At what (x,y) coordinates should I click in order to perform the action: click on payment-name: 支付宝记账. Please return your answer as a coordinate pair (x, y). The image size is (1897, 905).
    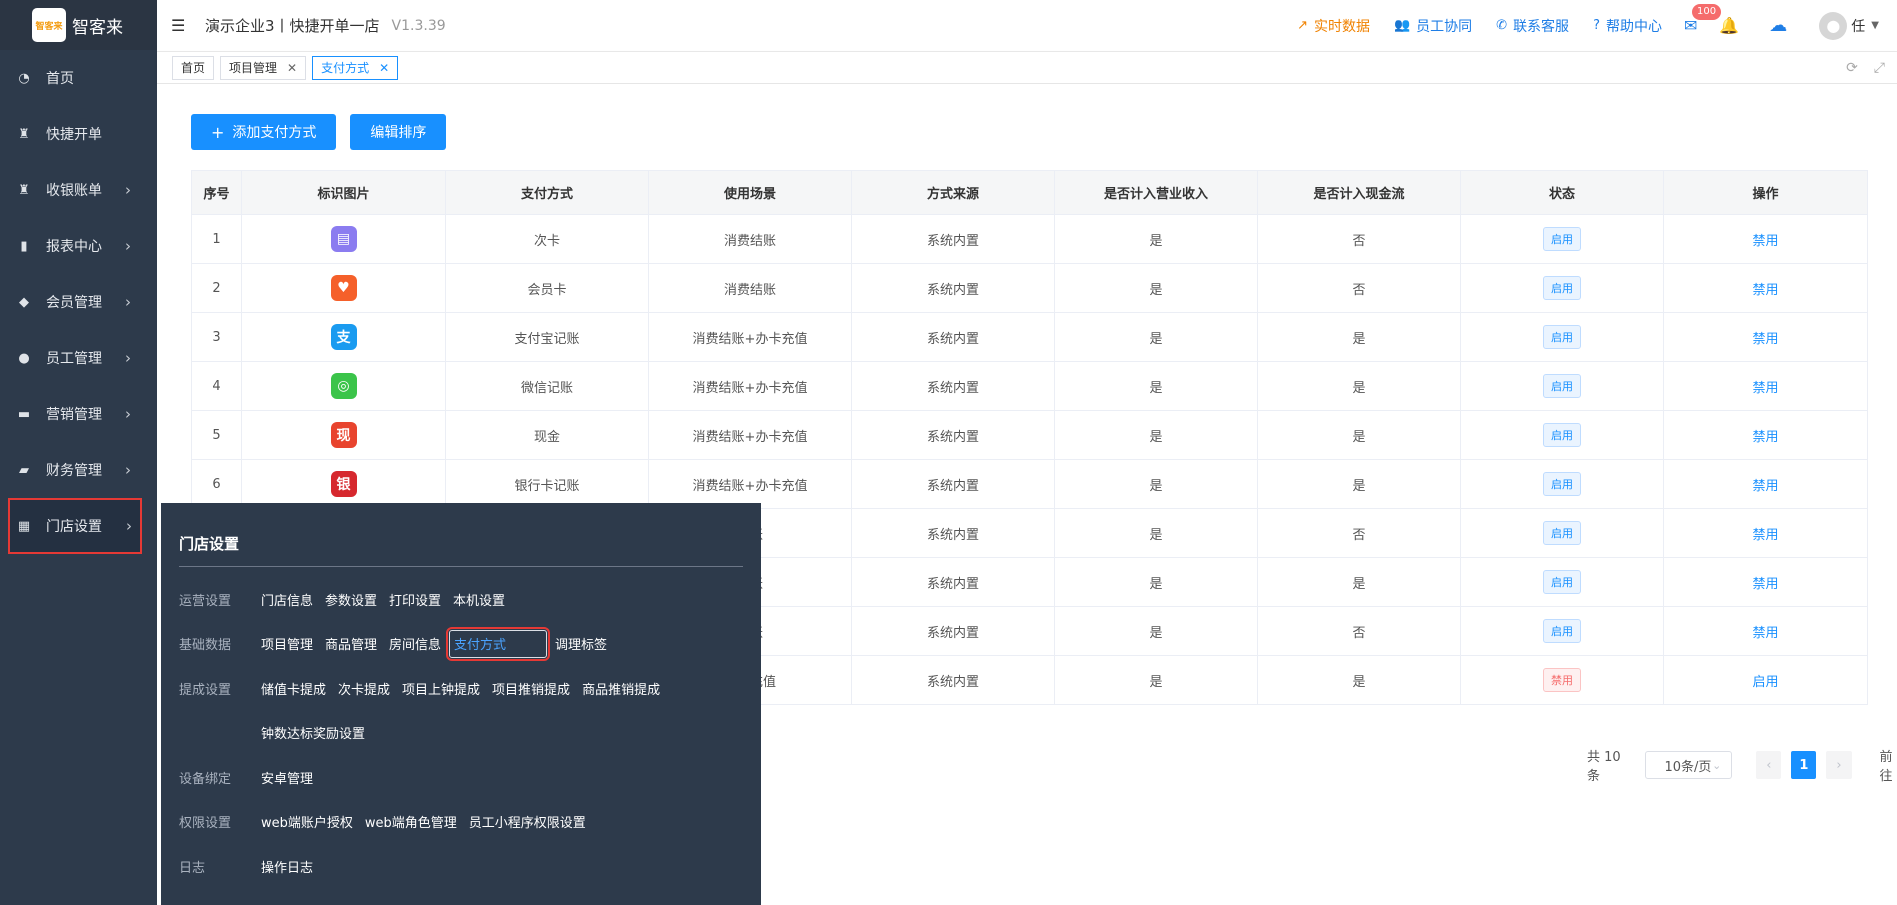
    Looking at the image, I should click on (547, 337).